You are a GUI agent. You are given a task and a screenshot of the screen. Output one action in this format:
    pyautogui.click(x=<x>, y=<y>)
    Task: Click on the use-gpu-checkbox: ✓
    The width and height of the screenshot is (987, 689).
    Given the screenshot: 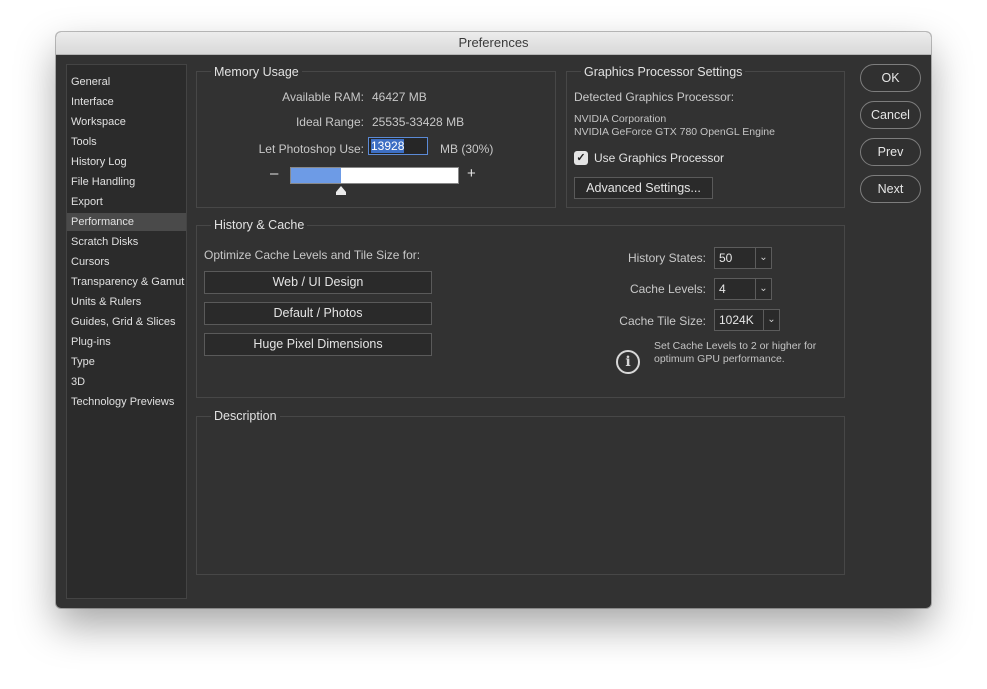 What is the action you would take?
    pyautogui.click(x=581, y=158)
    